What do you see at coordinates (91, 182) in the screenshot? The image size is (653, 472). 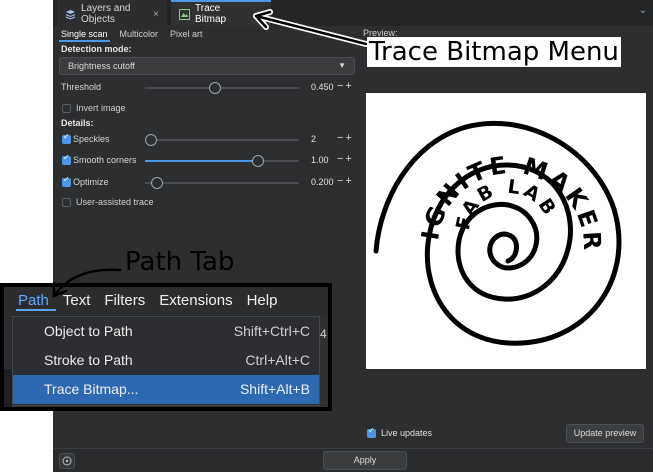 I see `optimize-label: Optimize` at bounding box center [91, 182].